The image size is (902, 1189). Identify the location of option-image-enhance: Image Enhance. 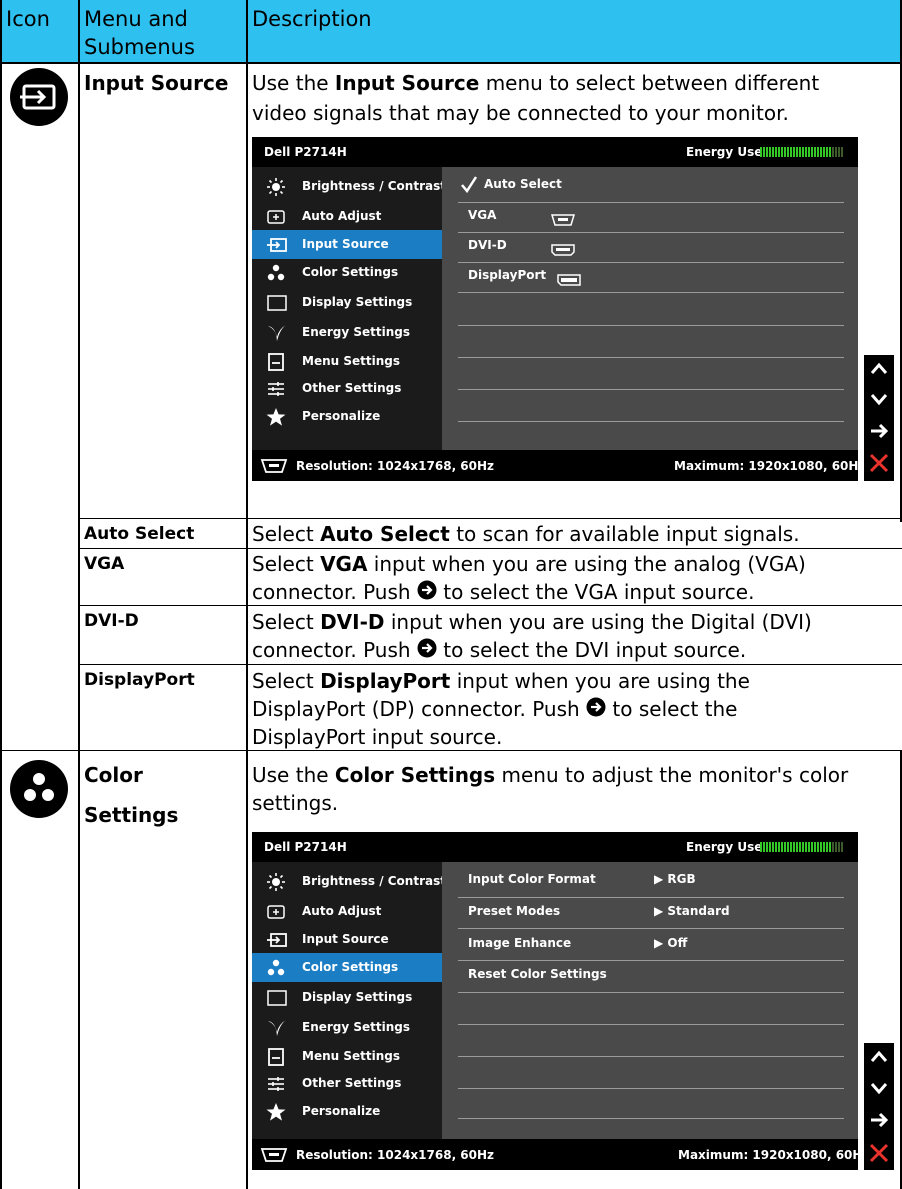
(519, 943).